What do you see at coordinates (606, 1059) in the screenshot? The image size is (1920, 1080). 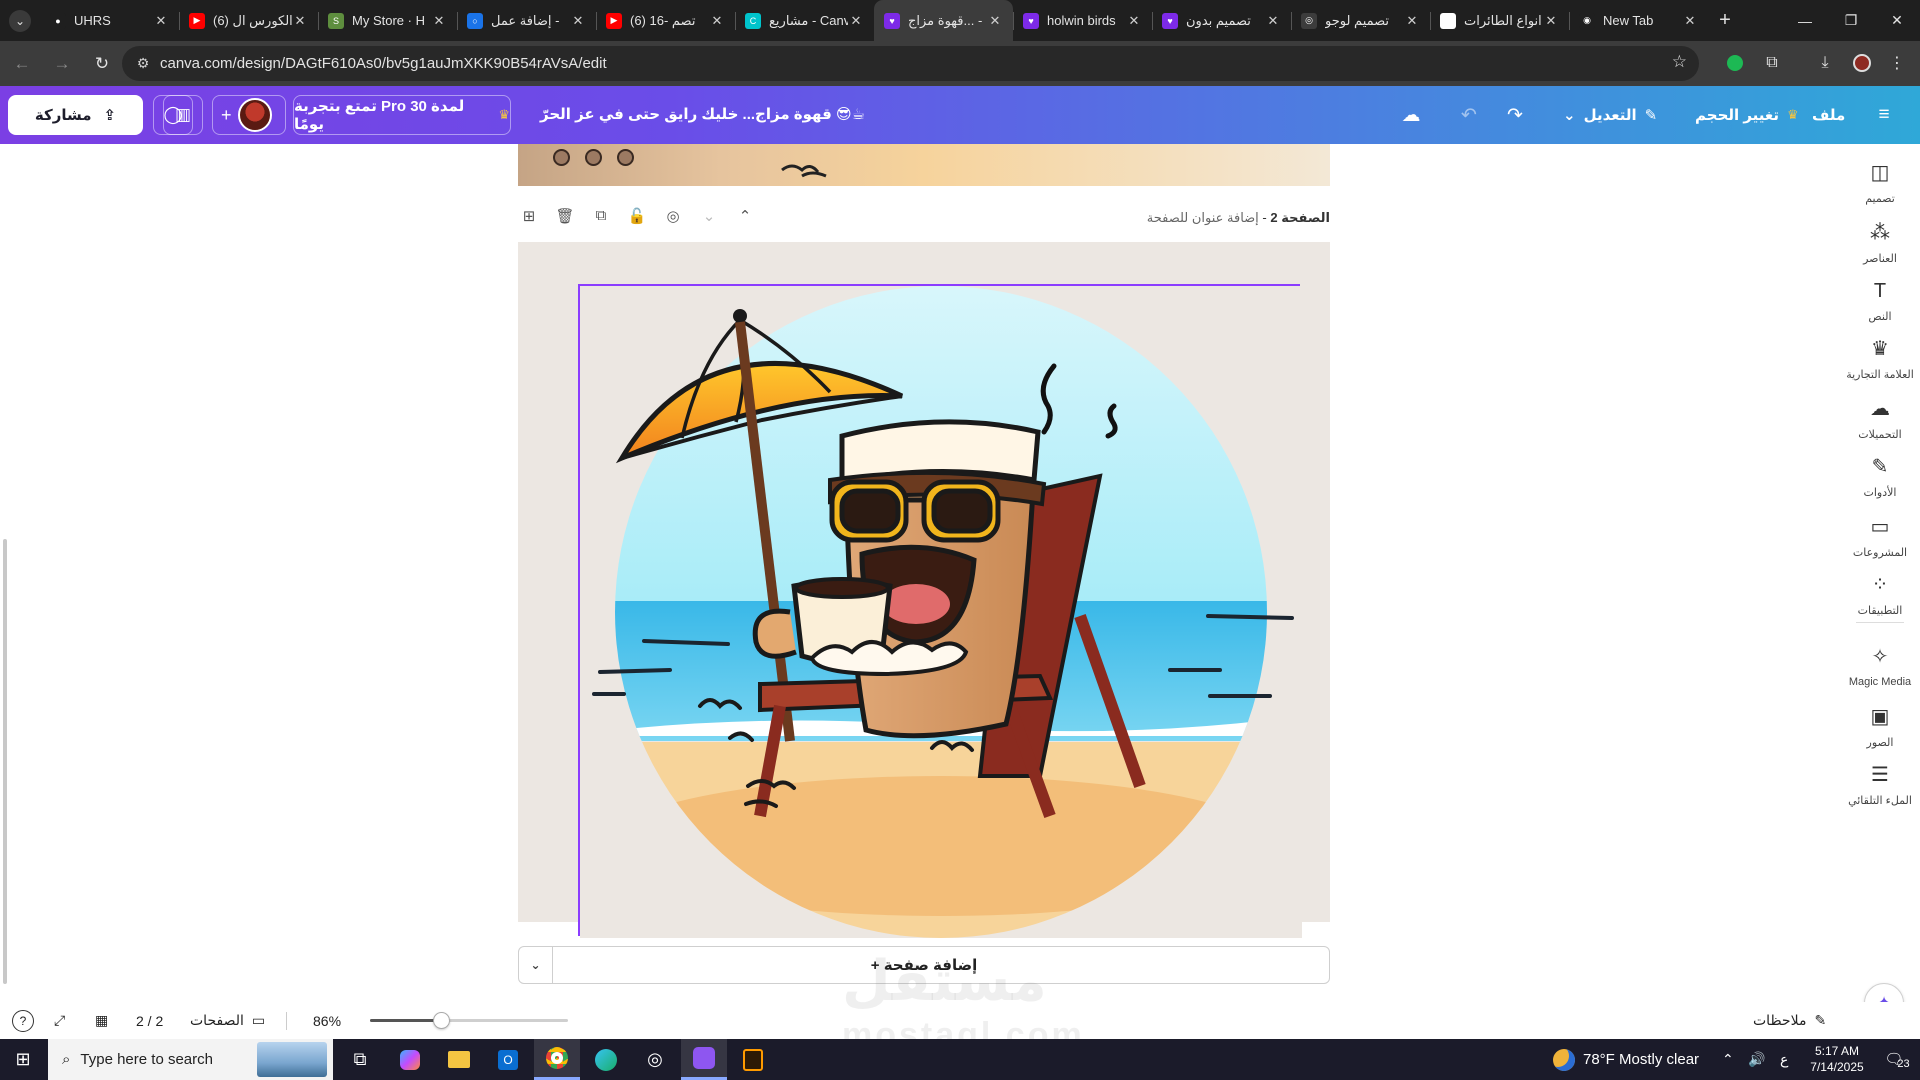 I see `edge-icon` at bounding box center [606, 1059].